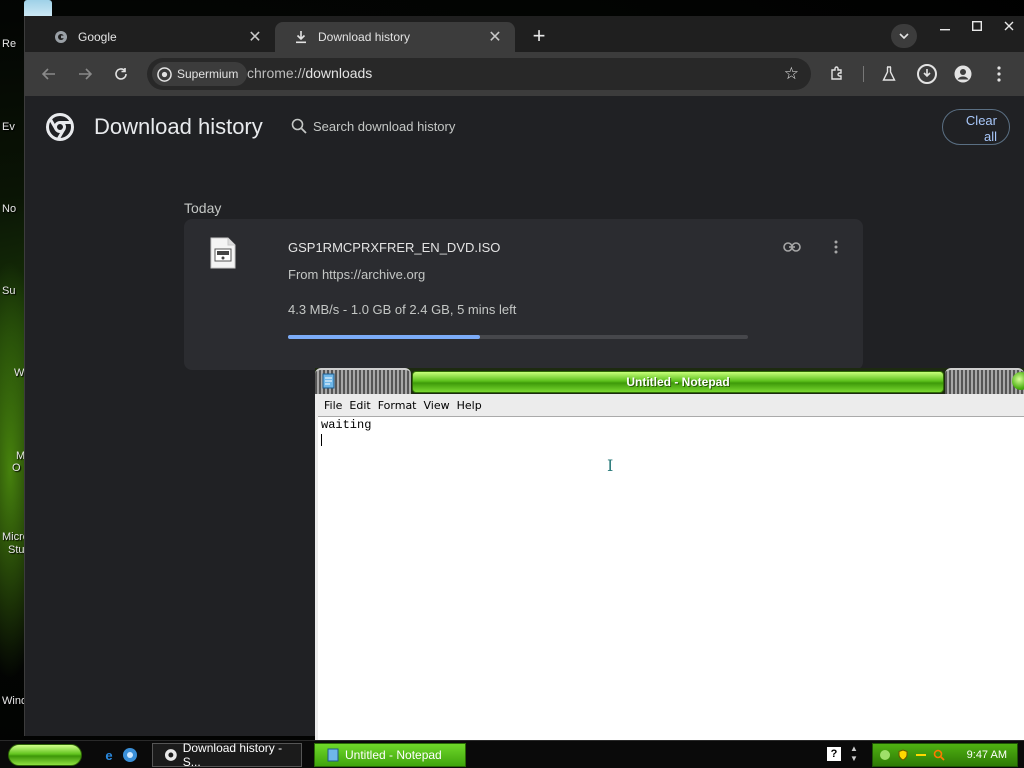  Describe the element at coordinates (14, 127) in the screenshot. I see `desktop-icon-label: Ev` at that location.